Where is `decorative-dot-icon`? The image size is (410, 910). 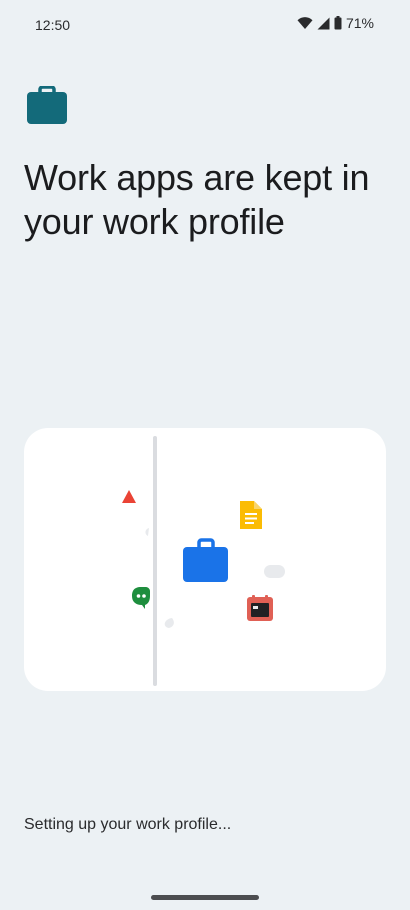
decorative-dot-icon is located at coordinates (159, 578).